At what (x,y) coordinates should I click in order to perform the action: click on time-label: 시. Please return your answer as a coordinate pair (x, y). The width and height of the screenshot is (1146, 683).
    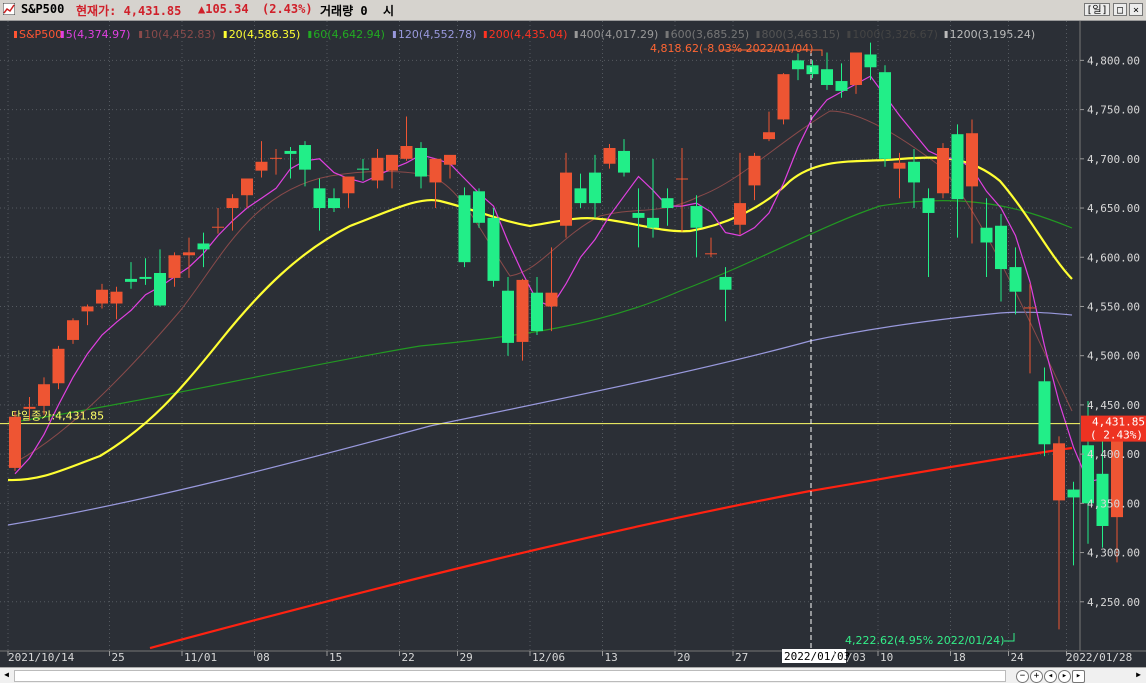
    Looking at the image, I should click on (389, 11).